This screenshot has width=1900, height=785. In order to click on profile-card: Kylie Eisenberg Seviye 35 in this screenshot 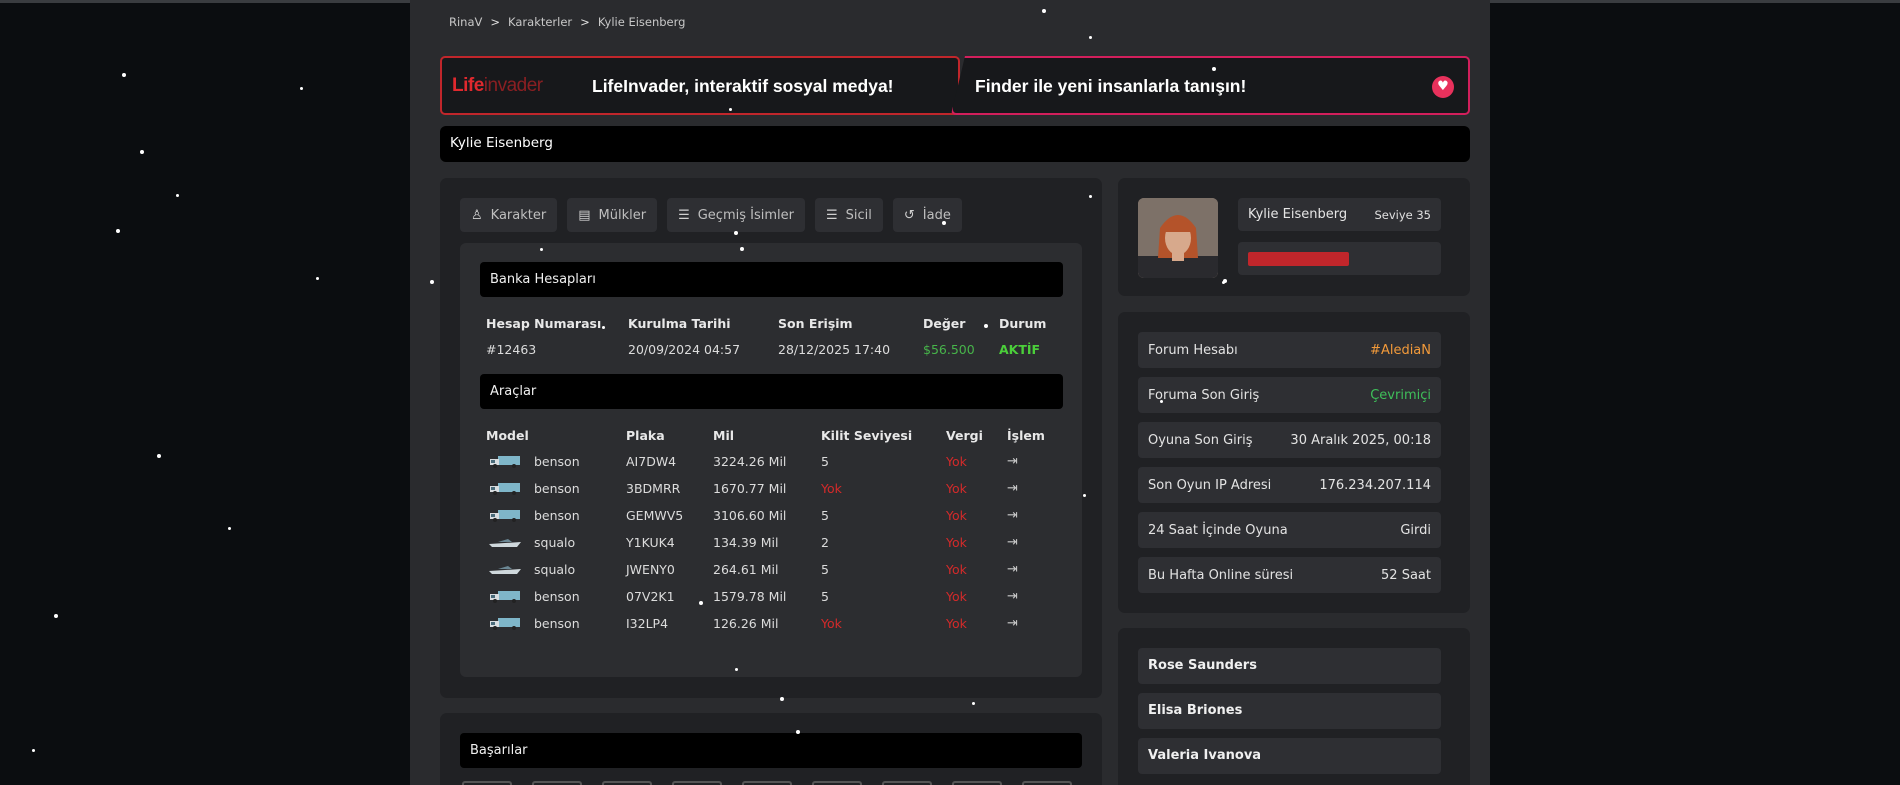, I will do `click(1294, 237)`.